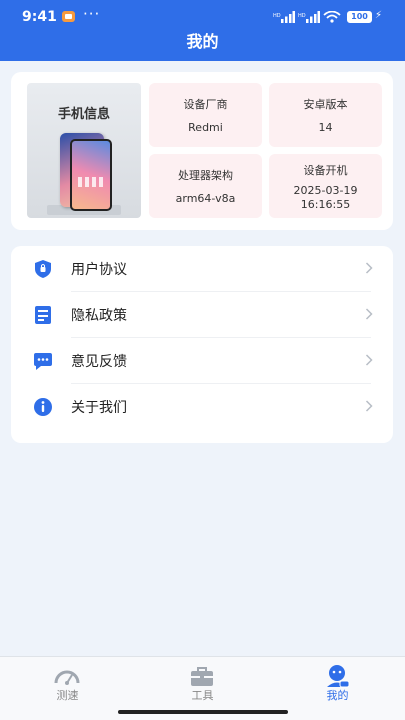  I want to click on cell-value: Redmi, so click(205, 127).